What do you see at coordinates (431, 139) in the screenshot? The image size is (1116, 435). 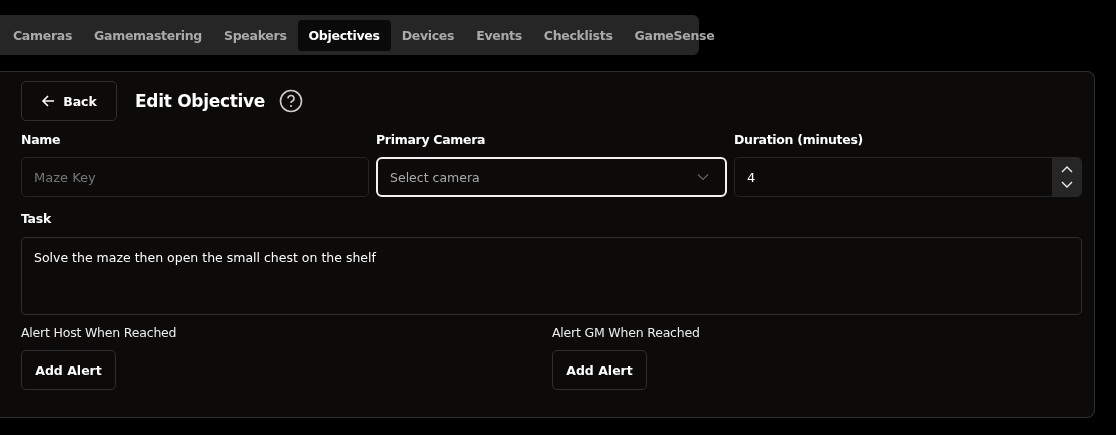 I see `field-label: Primary Camera` at bounding box center [431, 139].